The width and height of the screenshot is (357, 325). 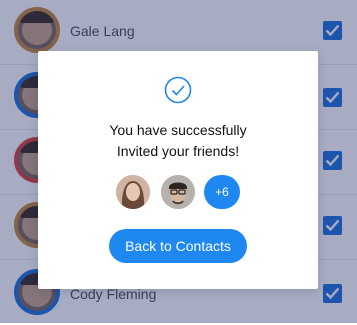 I want to click on success-message-line1: You have successfully, so click(x=178, y=130).